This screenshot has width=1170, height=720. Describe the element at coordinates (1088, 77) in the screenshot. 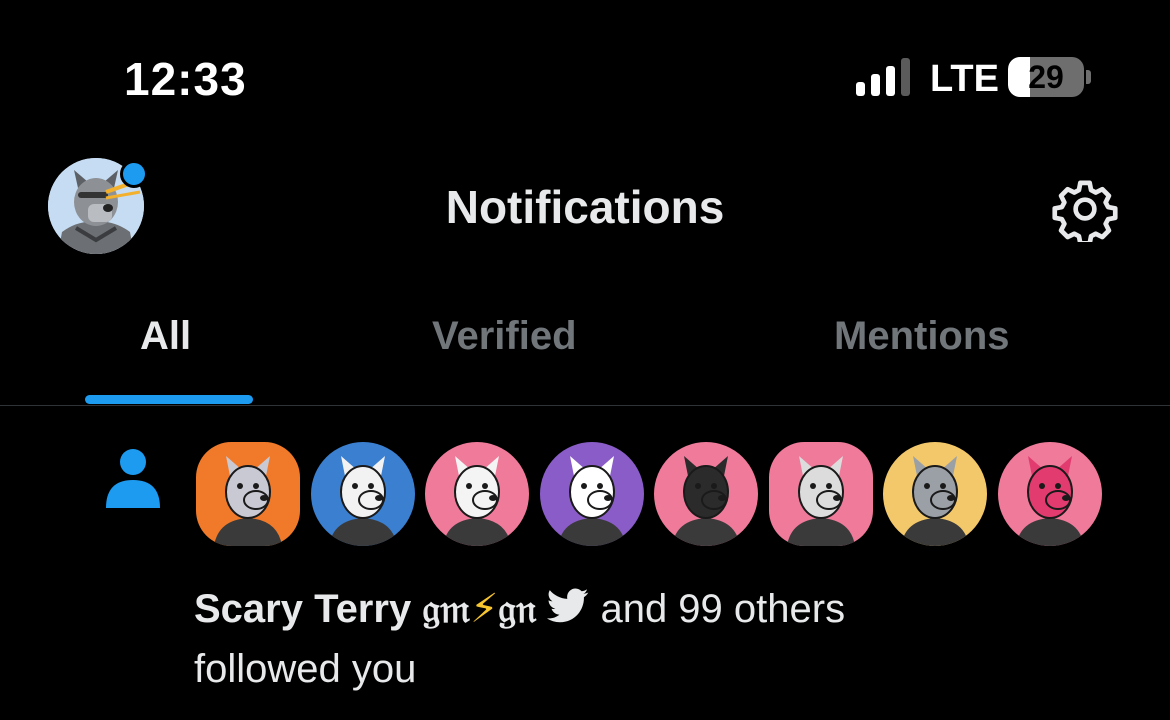

I see `battery-tip` at that location.